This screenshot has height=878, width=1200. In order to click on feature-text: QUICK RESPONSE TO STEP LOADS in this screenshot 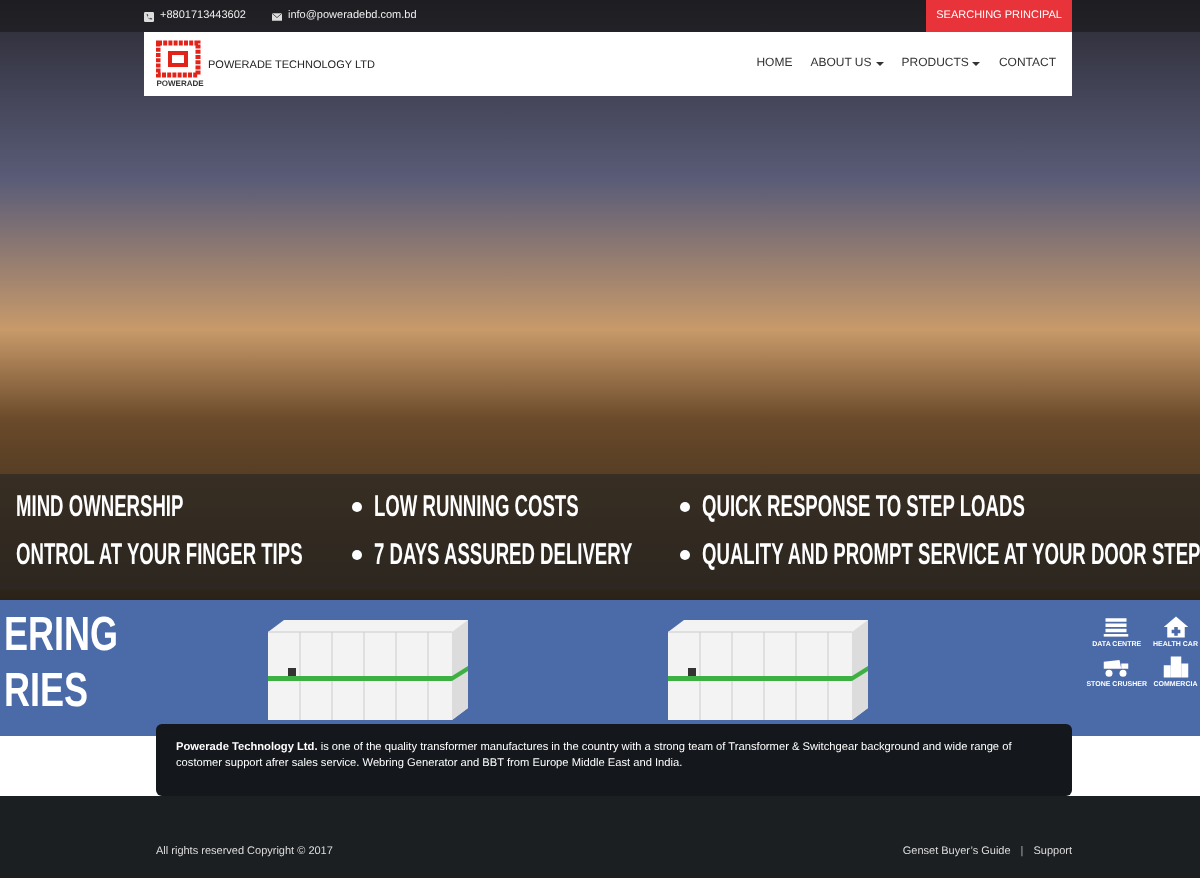, I will do `click(863, 506)`.